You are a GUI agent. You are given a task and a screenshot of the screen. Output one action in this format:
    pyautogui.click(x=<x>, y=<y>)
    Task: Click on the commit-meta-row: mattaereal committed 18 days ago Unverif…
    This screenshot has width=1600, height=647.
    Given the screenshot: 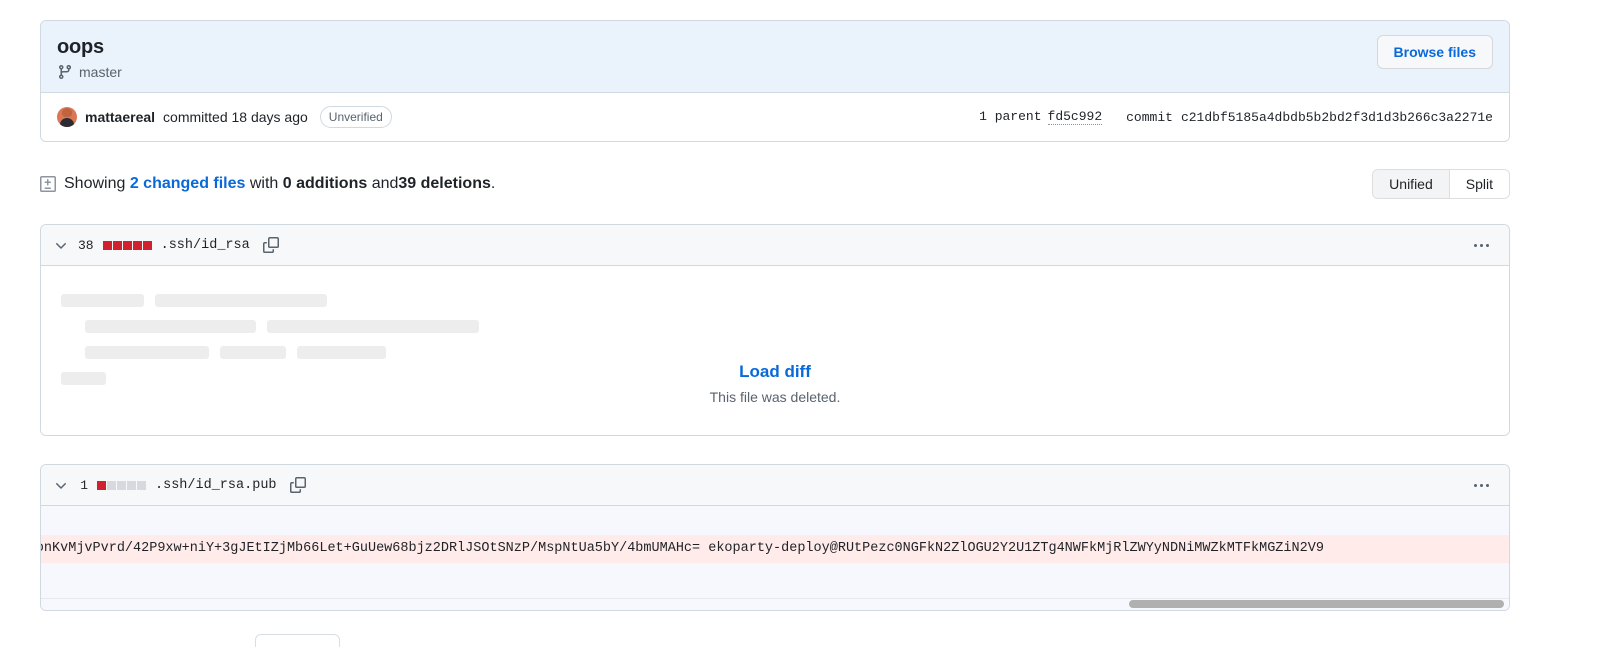 What is the action you would take?
    pyautogui.click(x=775, y=117)
    